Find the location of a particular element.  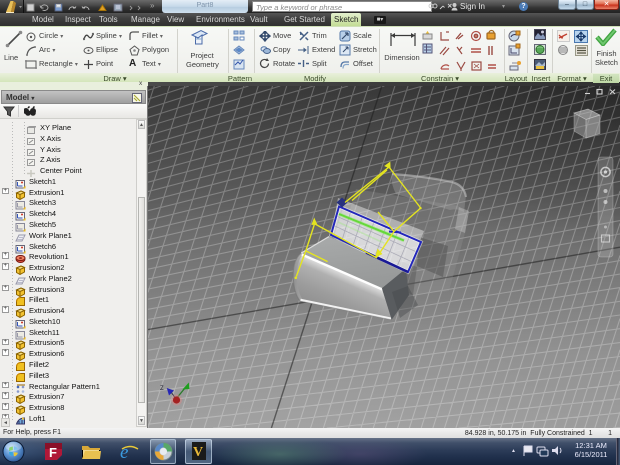

svg-text: F is located at coordinates (53, 452).